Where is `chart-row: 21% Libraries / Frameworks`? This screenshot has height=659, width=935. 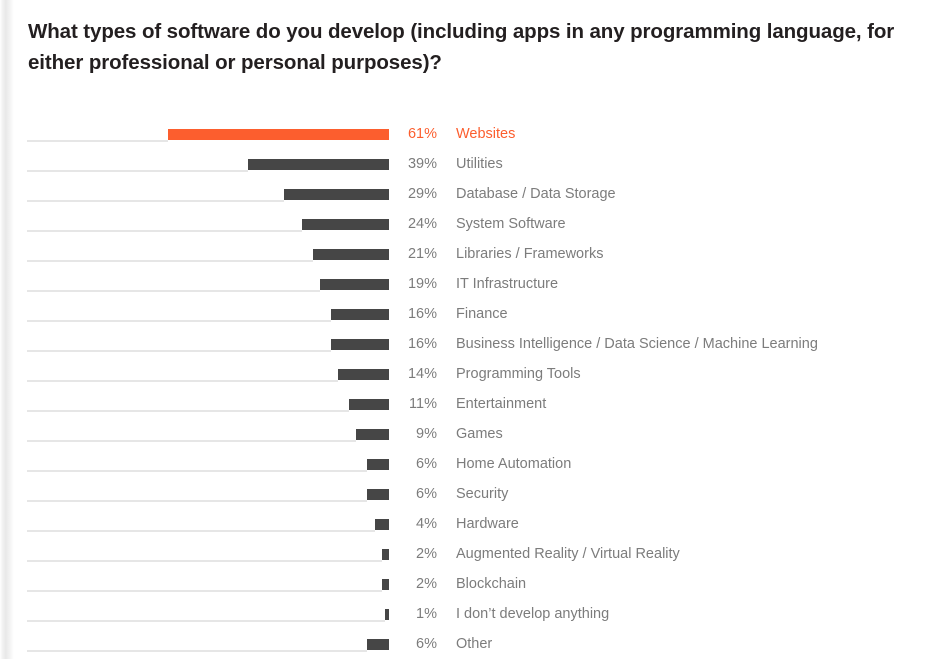
chart-row: 21% Libraries / Frameworks is located at coordinates (467, 246).